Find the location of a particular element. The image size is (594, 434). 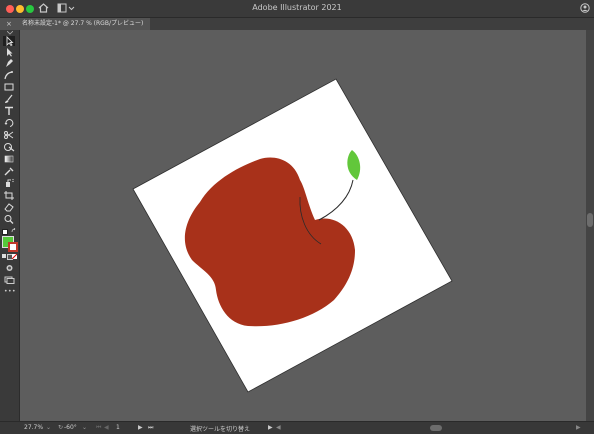

gradient-icon is located at coordinates (9, 159).